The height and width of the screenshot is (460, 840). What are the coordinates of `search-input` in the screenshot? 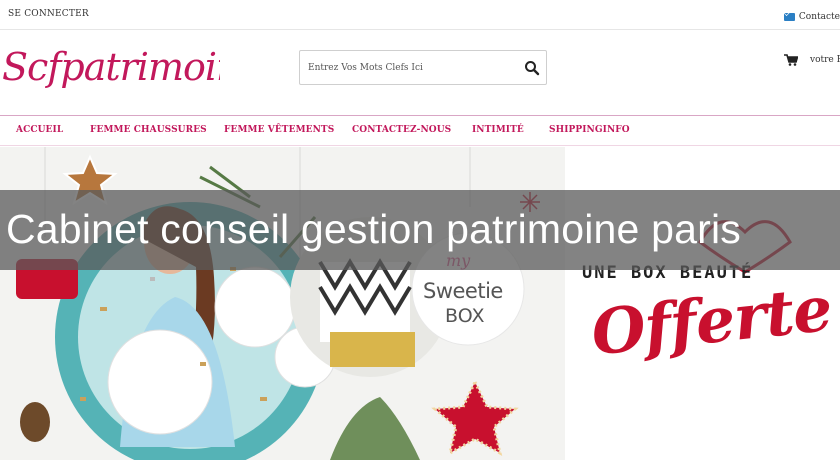 It's located at (410, 67).